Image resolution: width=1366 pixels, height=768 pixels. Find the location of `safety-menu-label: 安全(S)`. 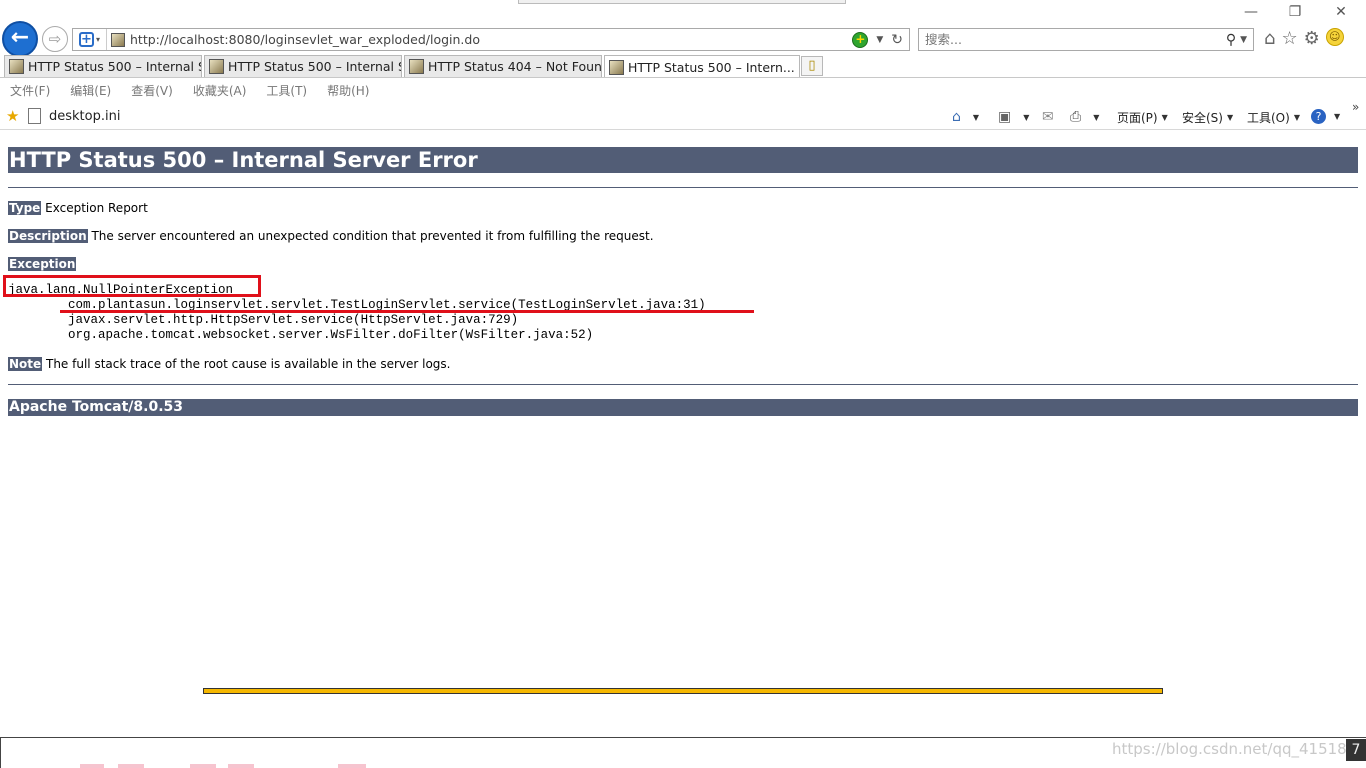

safety-menu-label: 安全(S) is located at coordinates (1202, 118).